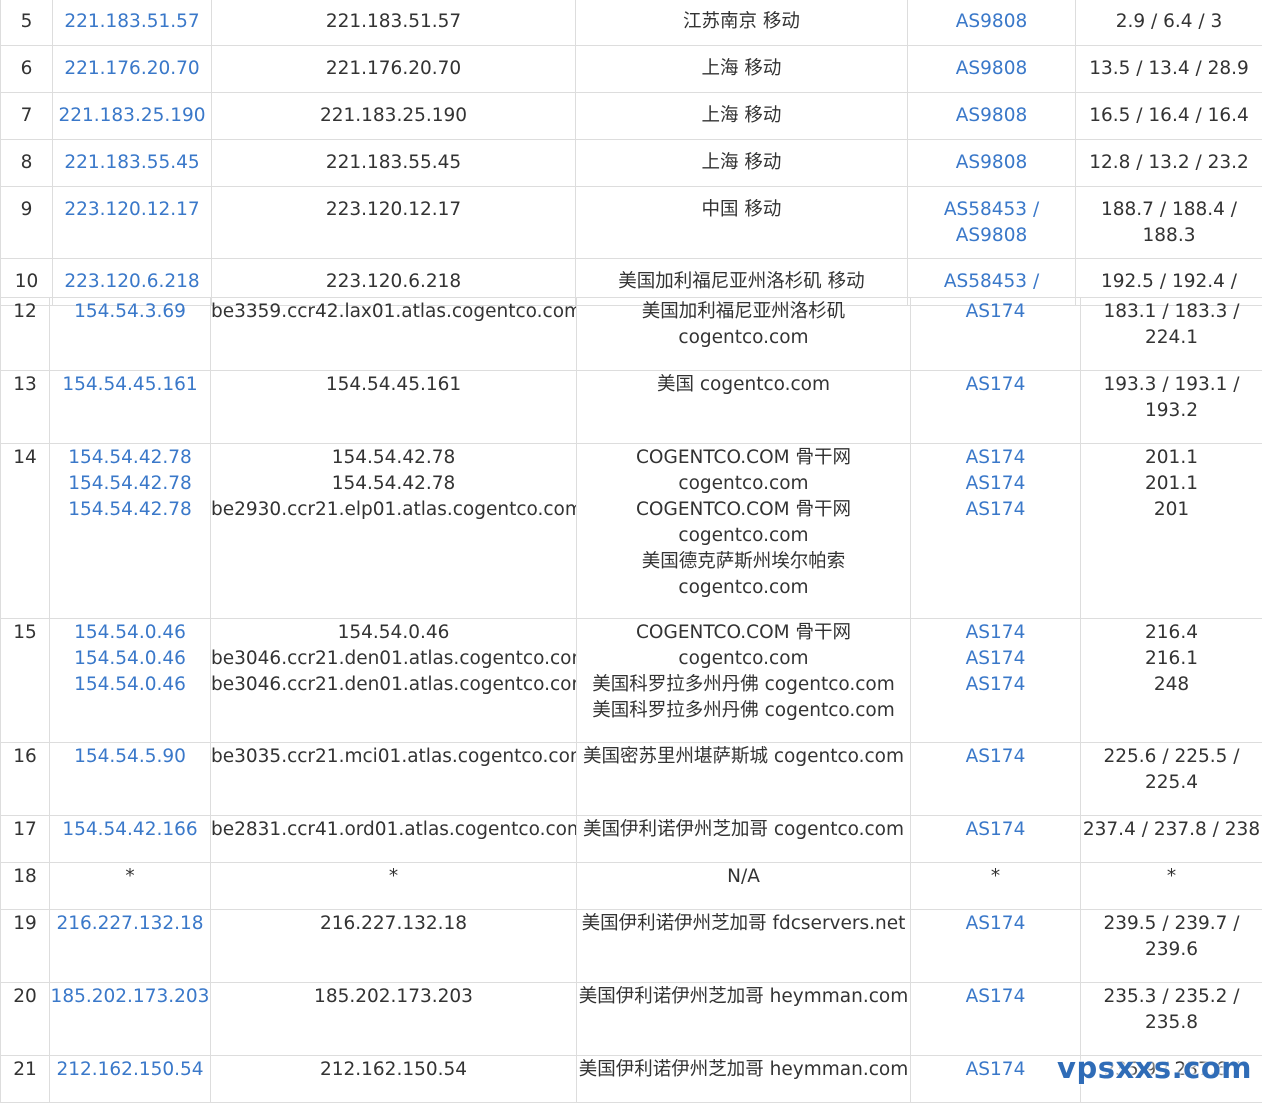  What do you see at coordinates (393, 877) in the screenshot?
I see `hop-hostname: *` at bounding box center [393, 877].